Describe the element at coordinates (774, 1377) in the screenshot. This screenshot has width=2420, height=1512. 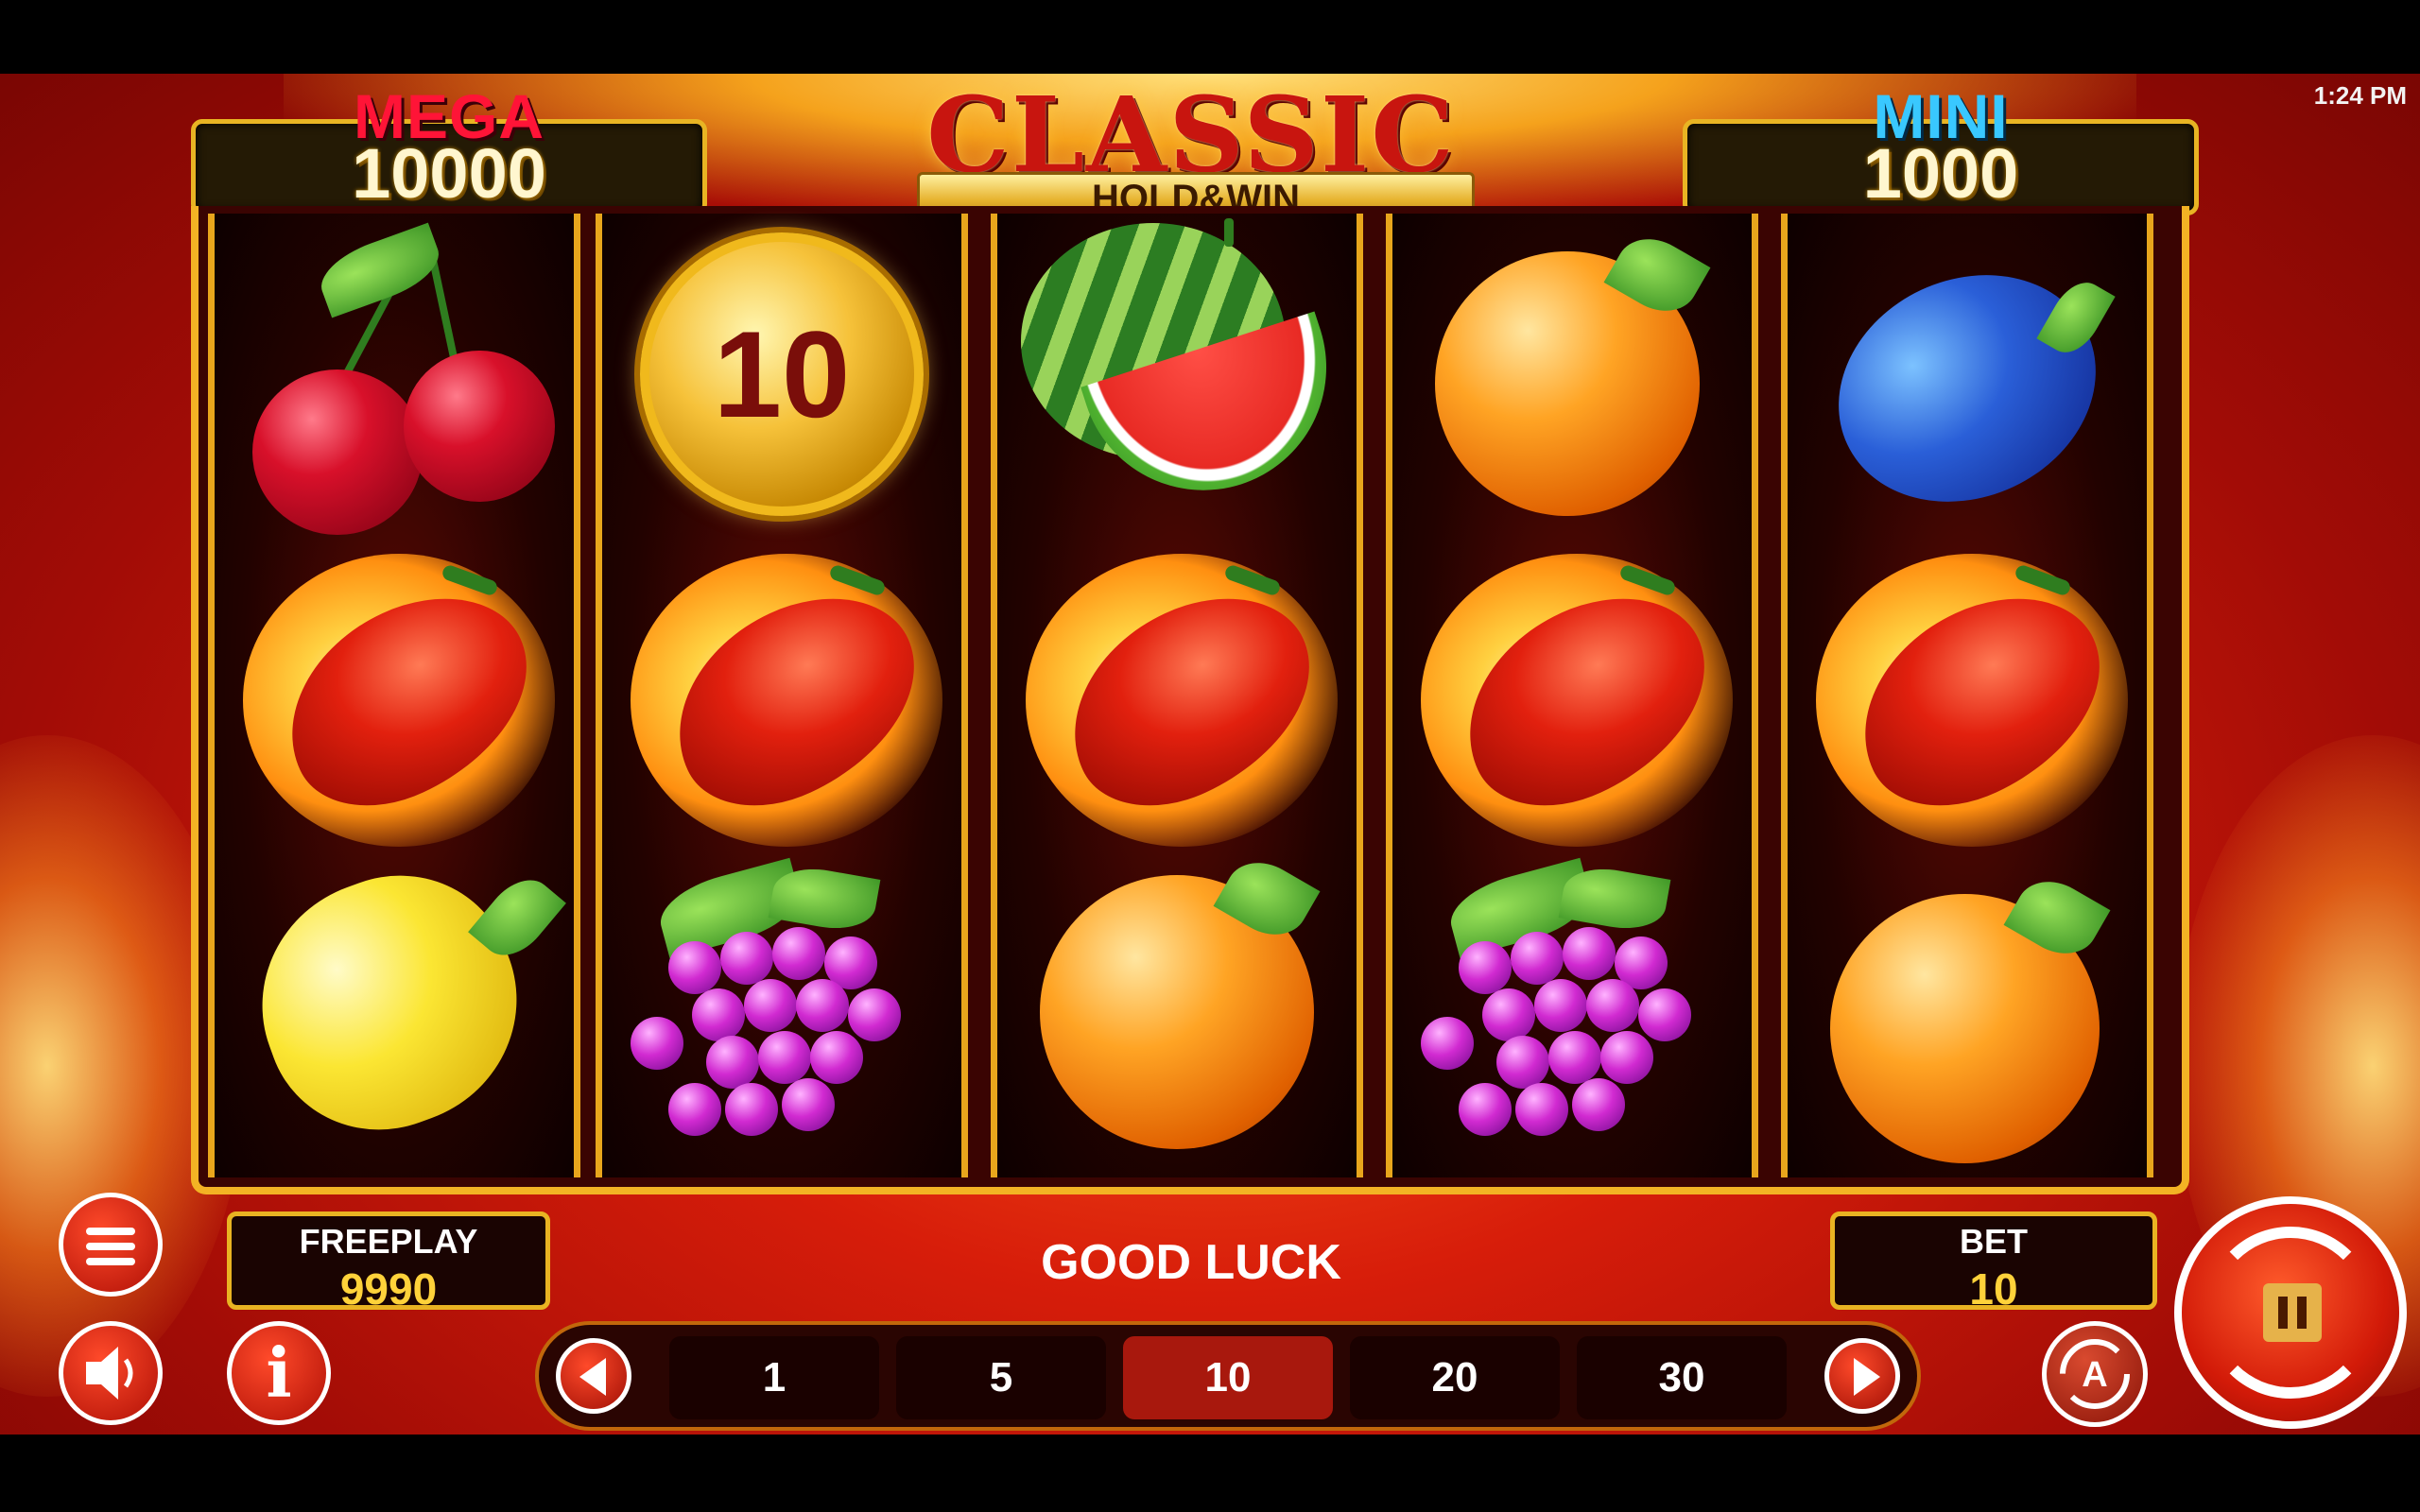
I see `bet-option-1: 1` at that location.